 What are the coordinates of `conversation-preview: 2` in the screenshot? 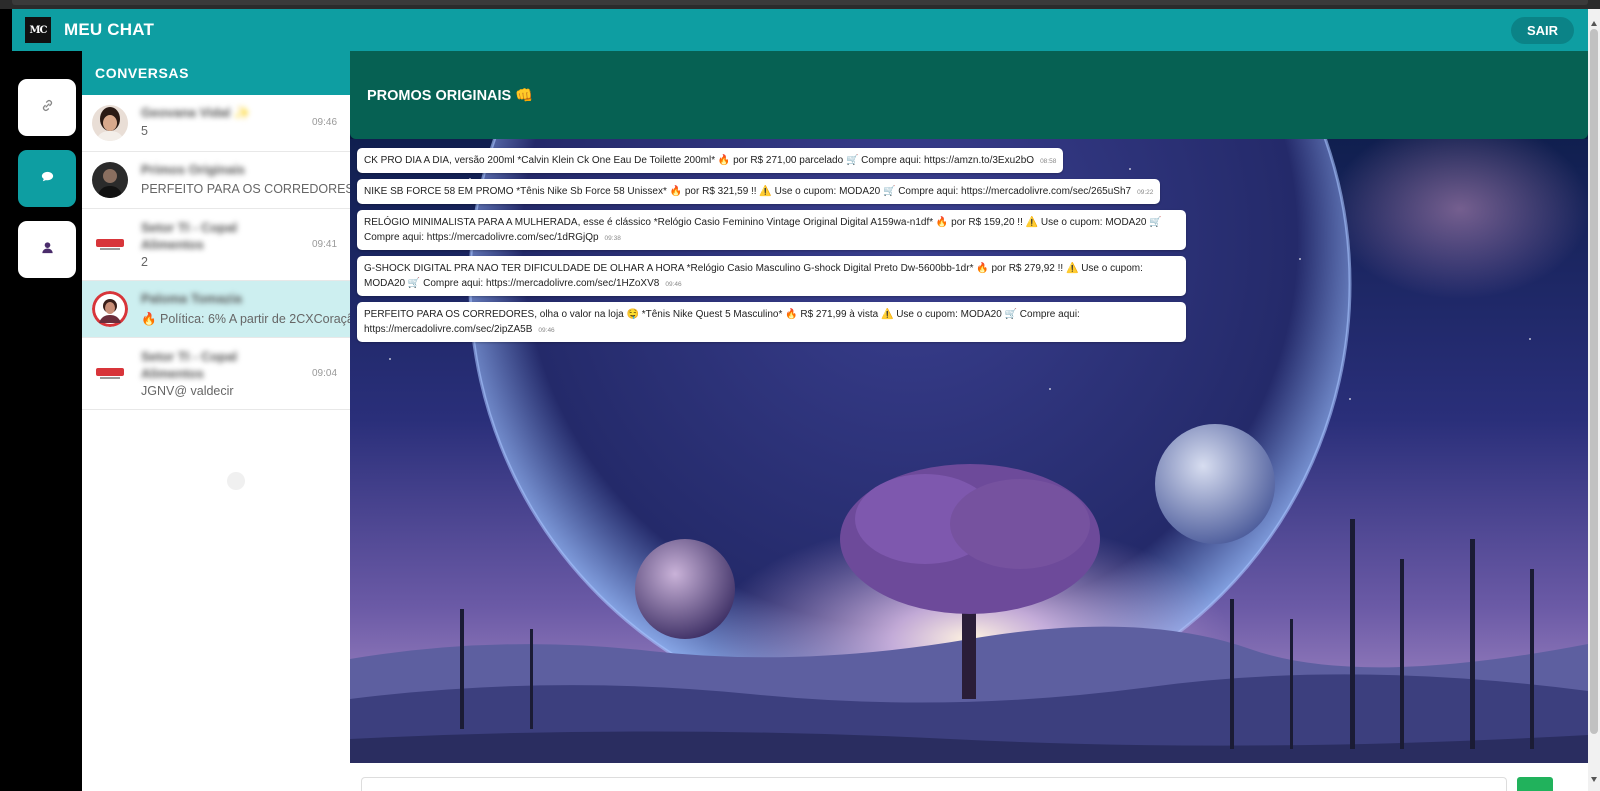 It's located at (144, 262).